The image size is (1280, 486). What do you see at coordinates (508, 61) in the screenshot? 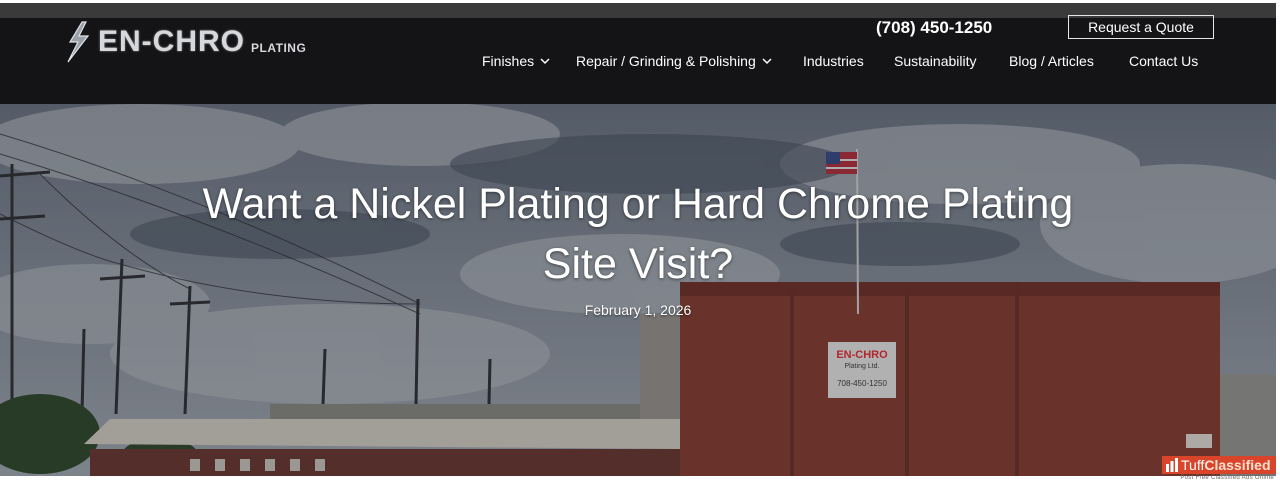
I see `nav-item-label: Finishes` at bounding box center [508, 61].